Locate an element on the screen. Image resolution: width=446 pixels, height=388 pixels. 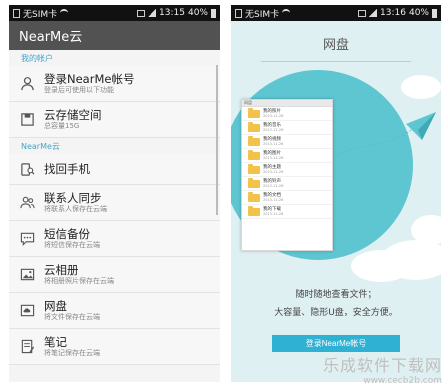
contacts-icon is located at coordinates (27, 202).